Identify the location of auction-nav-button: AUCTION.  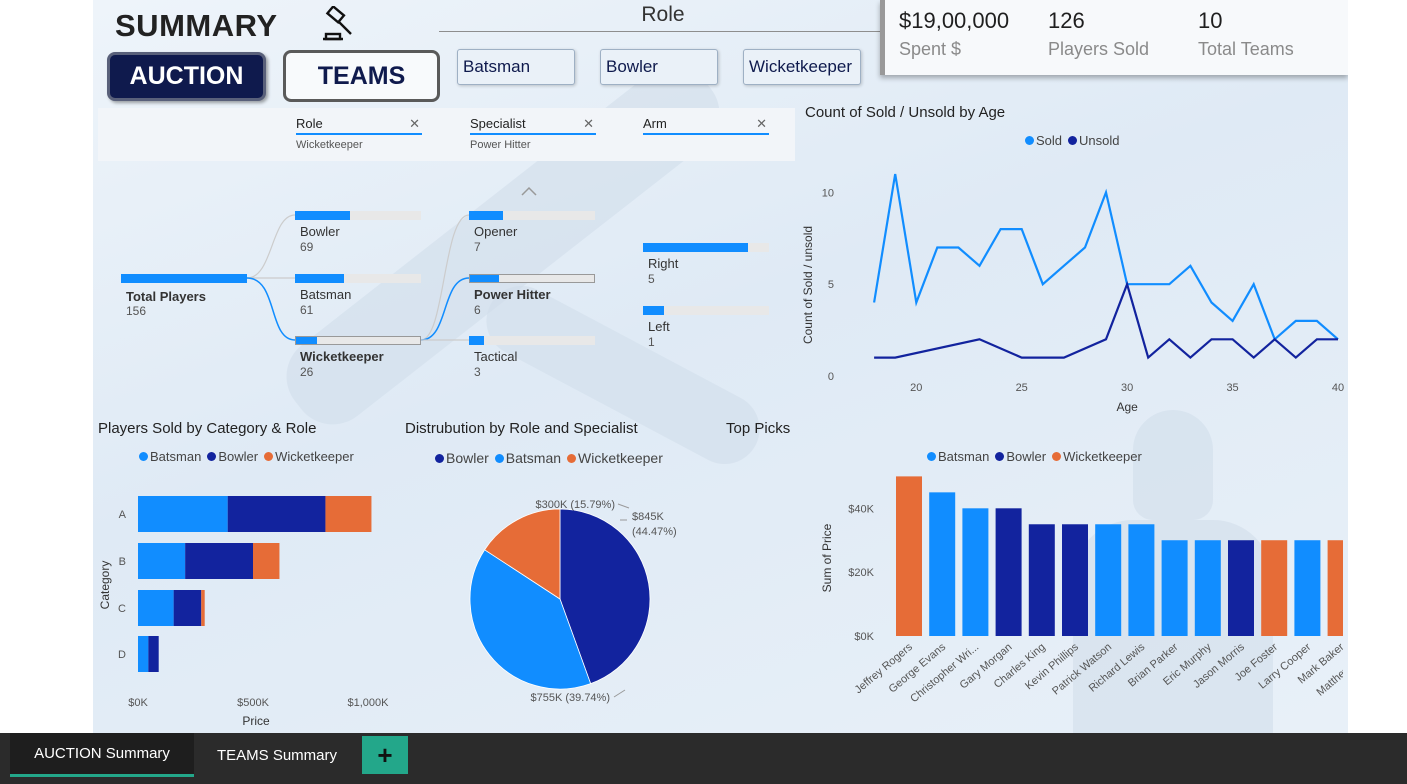
(186, 76).